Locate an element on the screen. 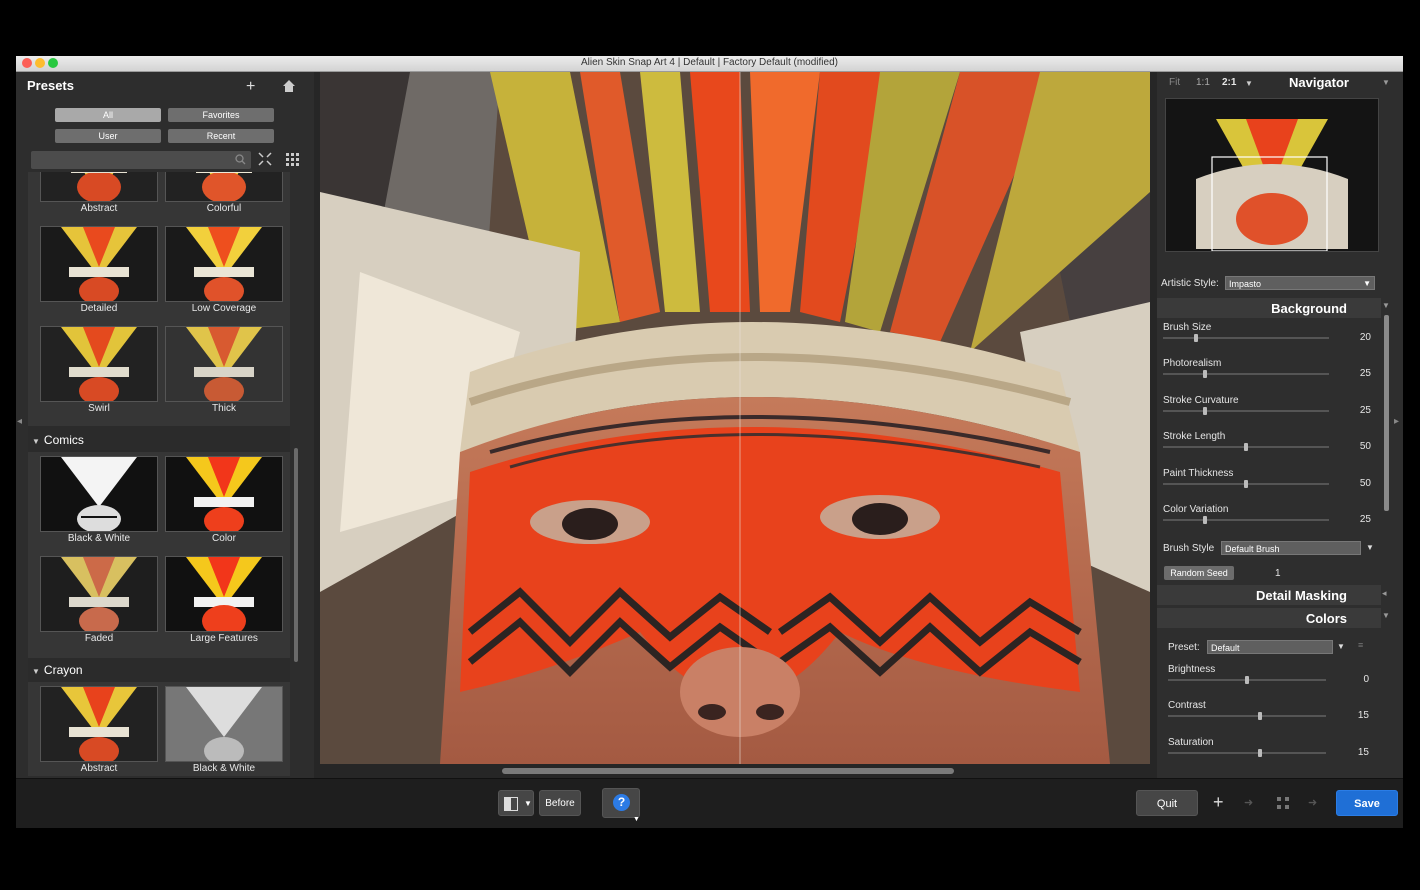  colors-section-header: Colors is located at coordinates (1269, 618).